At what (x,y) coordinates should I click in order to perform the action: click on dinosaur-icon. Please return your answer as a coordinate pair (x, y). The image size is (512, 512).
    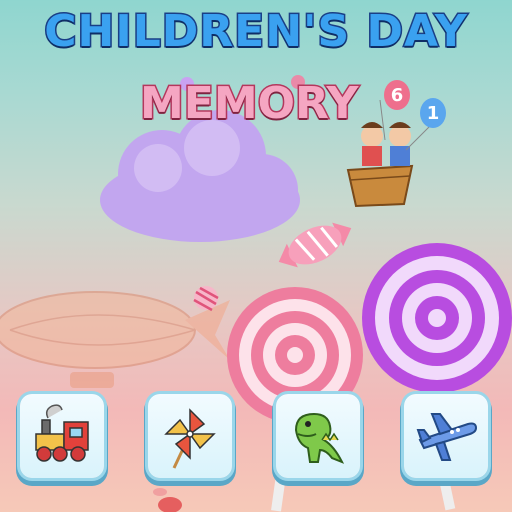
    Looking at the image, I should click on (319, 438).